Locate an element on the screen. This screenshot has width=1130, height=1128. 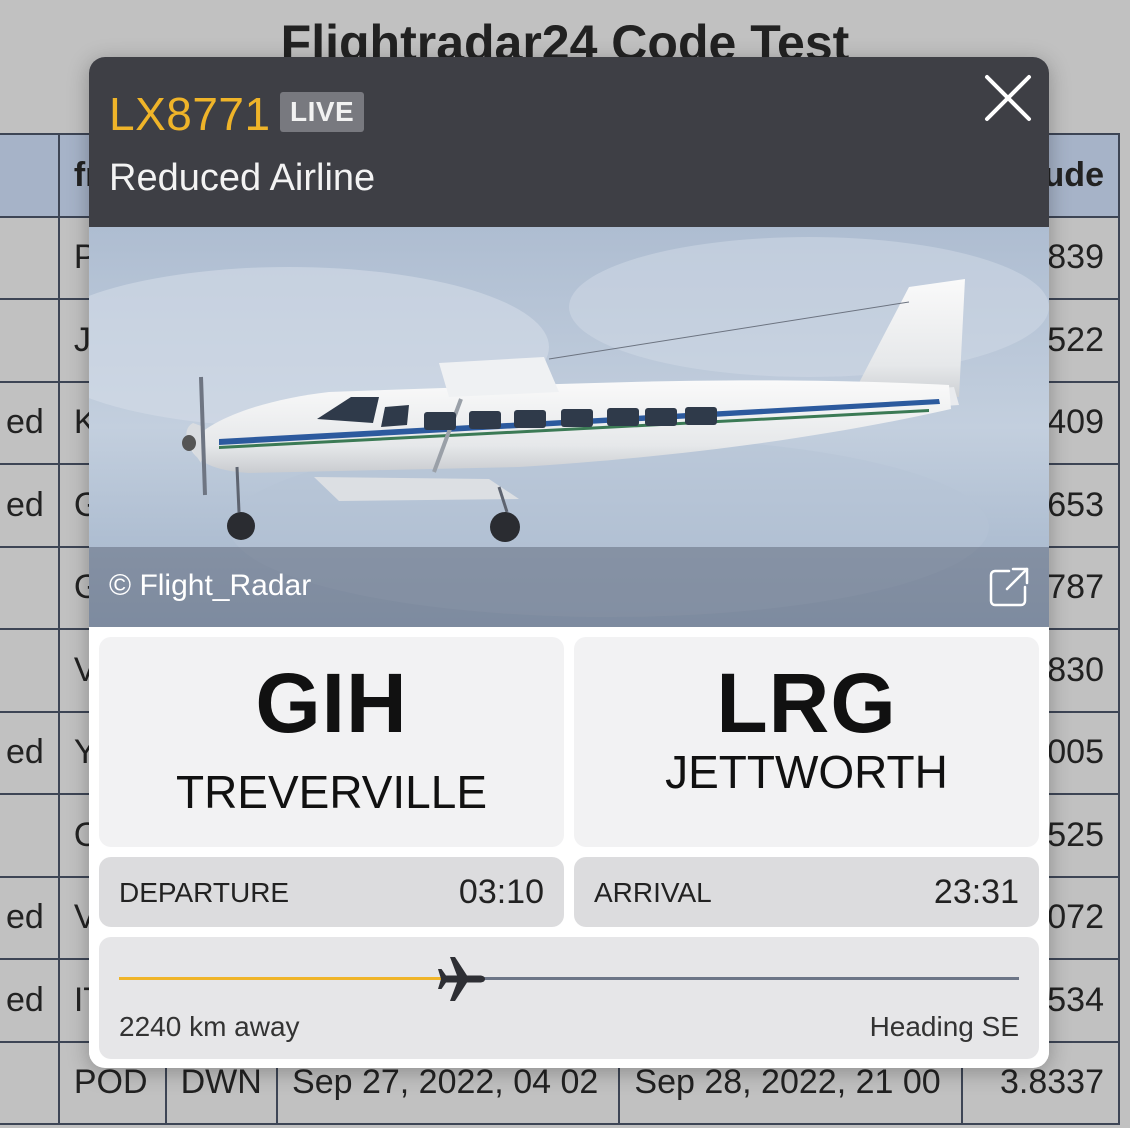
destination-code: LRG is located at coordinates (806, 703).